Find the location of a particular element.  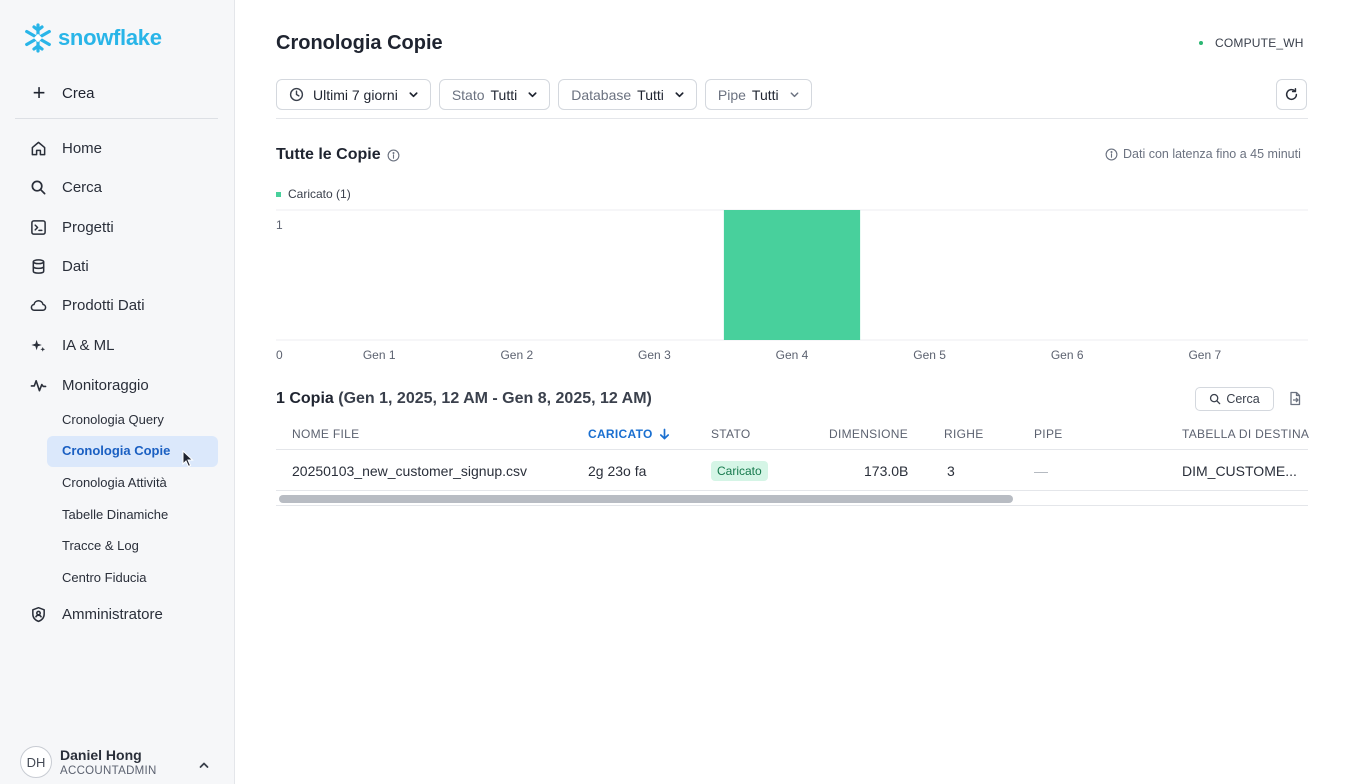

chart-title-text: Tutte le Copie is located at coordinates (328, 154).